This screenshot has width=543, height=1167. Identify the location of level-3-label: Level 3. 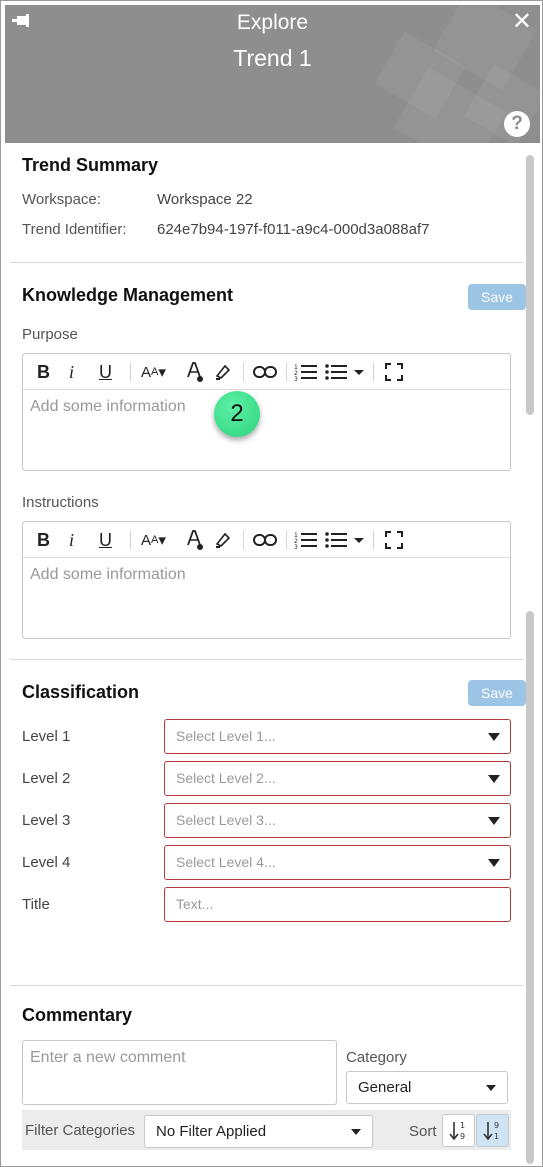
(46, 820).